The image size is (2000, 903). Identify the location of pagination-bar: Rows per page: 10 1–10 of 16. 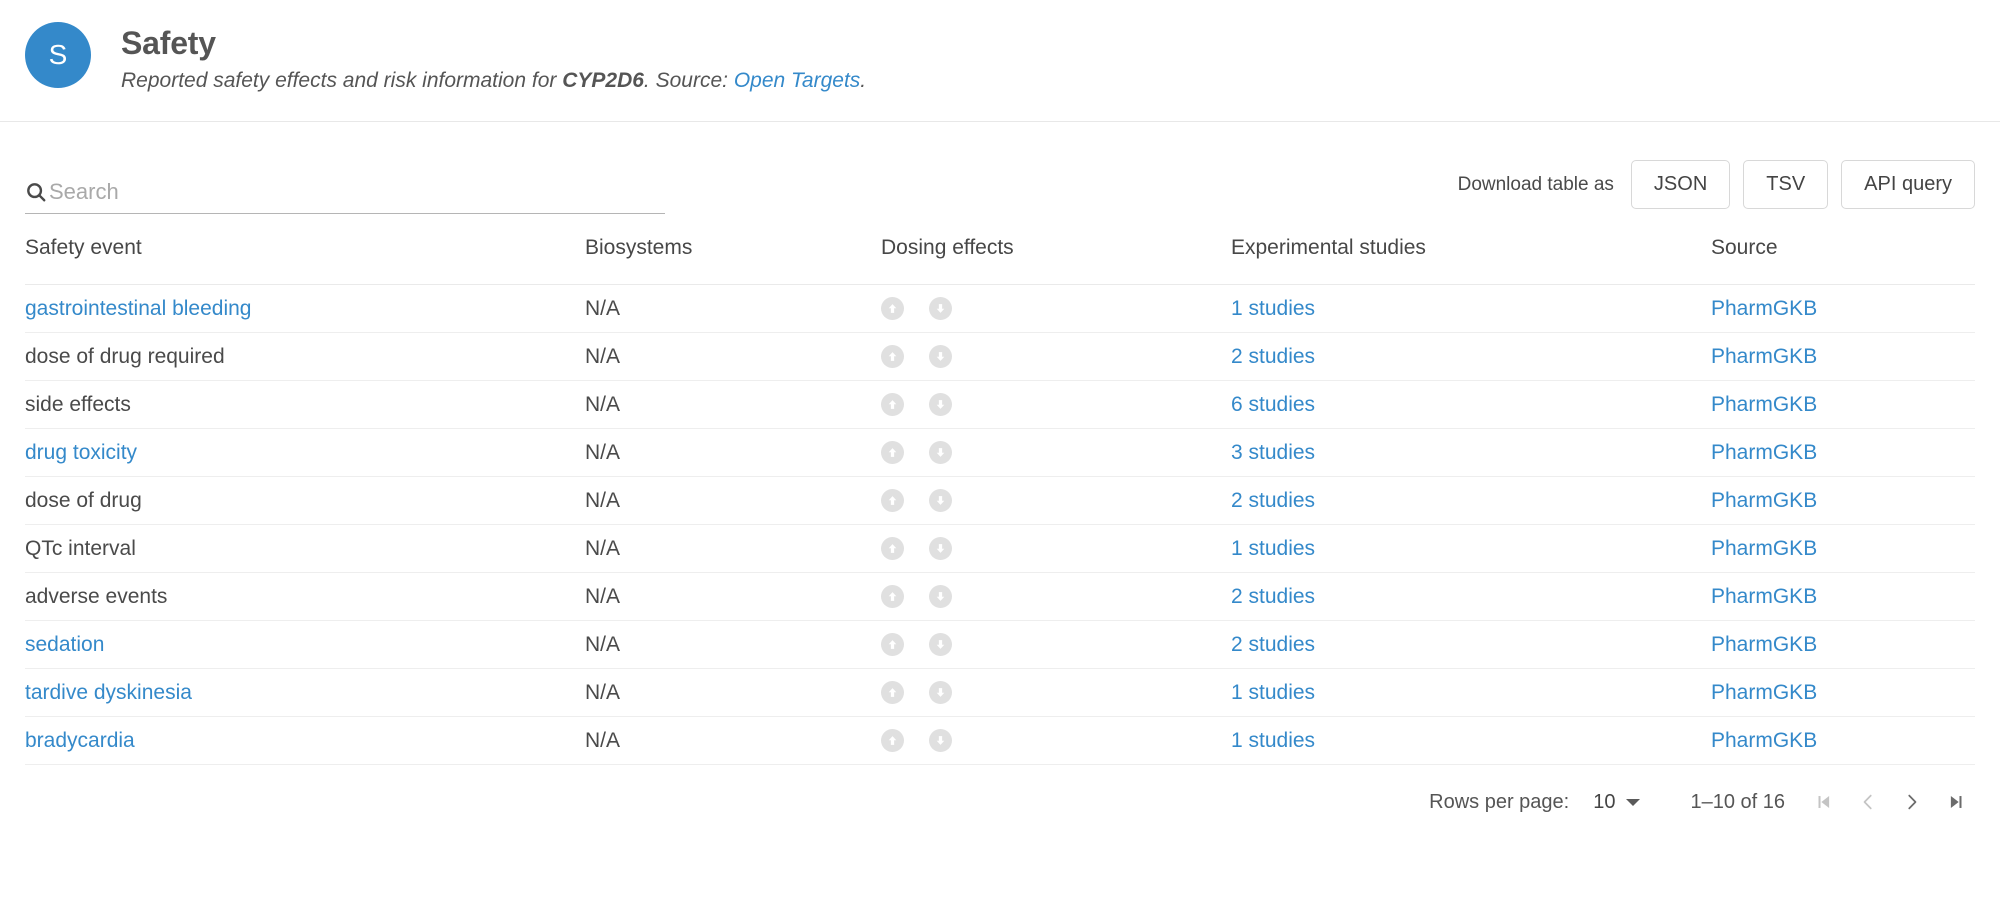
(1000, 791).